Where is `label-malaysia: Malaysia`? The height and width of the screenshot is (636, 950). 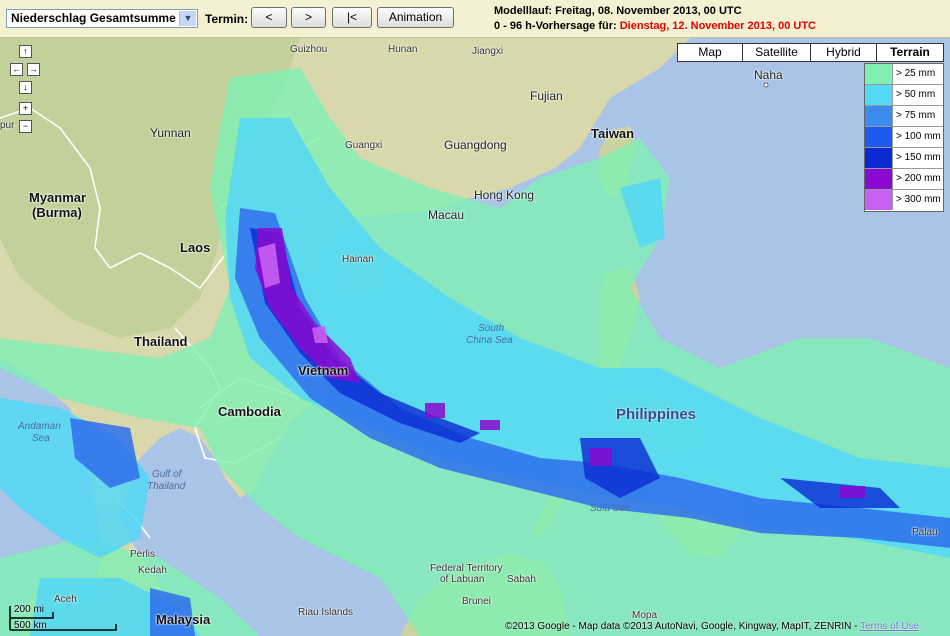
label-malaysia: Malaysia is located at coordinates (183, 619).